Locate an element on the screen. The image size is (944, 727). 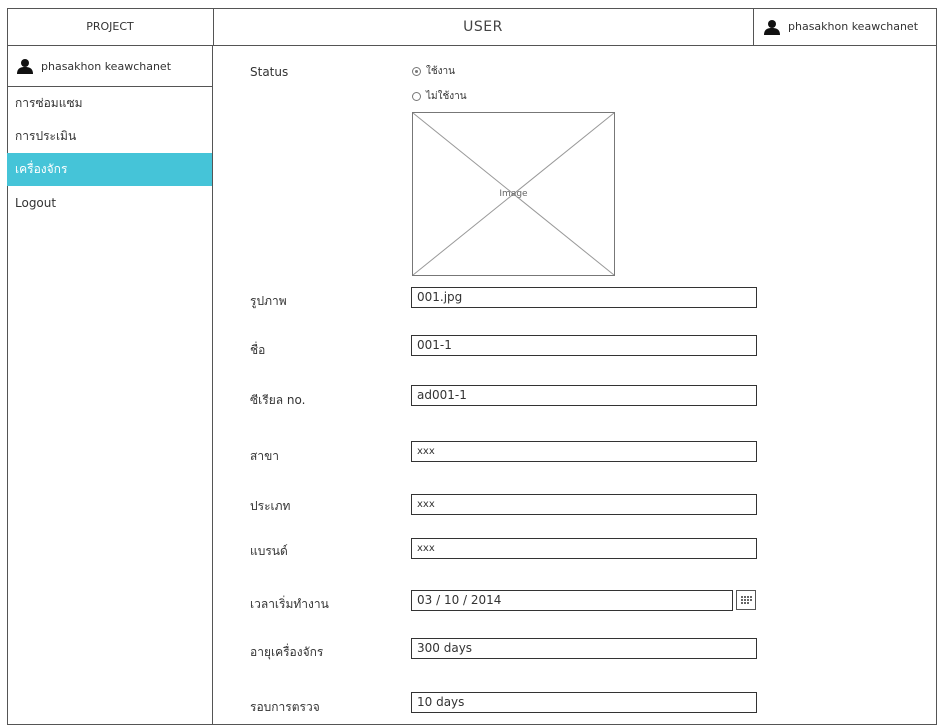
start-date-field: 03 / 10 / 2014 is located at coordinates (572, 600).